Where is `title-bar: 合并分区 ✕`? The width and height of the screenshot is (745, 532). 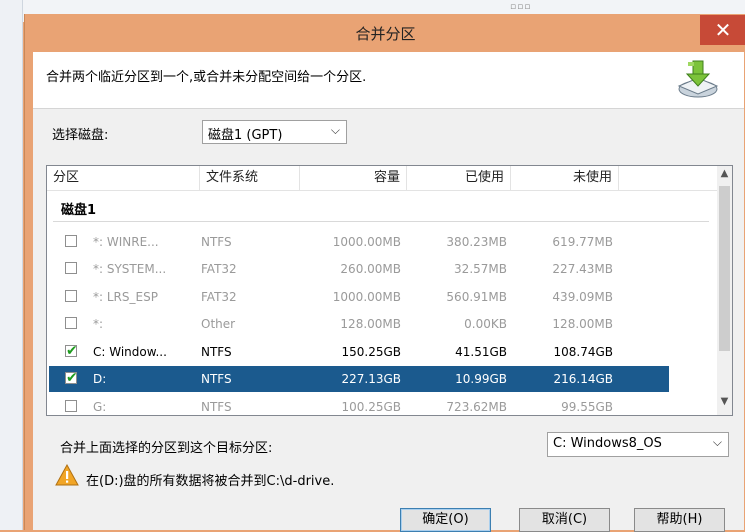 title-bar: 合并分区 ✕ is located at coordinates (385, 33).